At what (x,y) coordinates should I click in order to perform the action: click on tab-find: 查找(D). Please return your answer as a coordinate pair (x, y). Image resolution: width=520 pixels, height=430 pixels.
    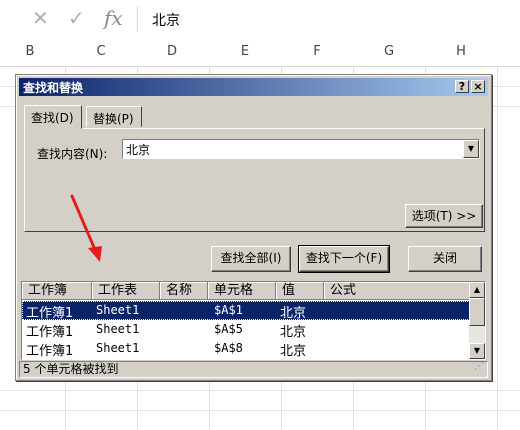
    Looking at the image, I should click on (53, 117).